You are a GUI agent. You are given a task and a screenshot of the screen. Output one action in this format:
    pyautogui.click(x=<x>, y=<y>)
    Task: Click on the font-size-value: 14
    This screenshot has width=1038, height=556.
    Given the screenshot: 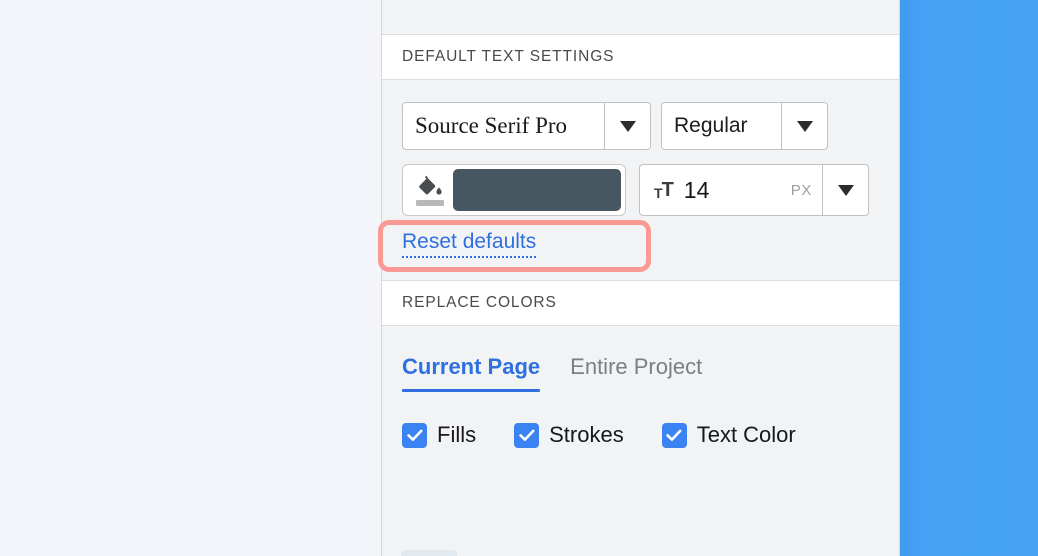 What is the action you would take?
    pyautogui.click(x=732, y=190)
    